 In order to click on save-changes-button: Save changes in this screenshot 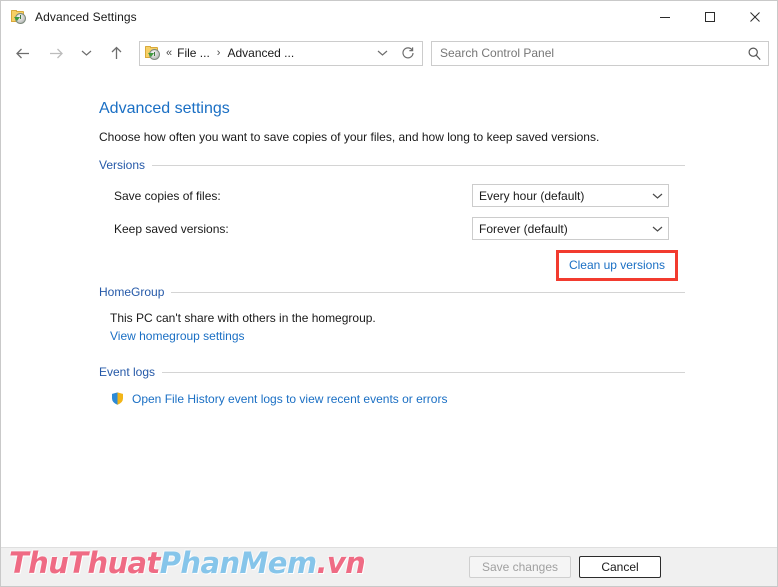, I will do `click(519, 567)`.